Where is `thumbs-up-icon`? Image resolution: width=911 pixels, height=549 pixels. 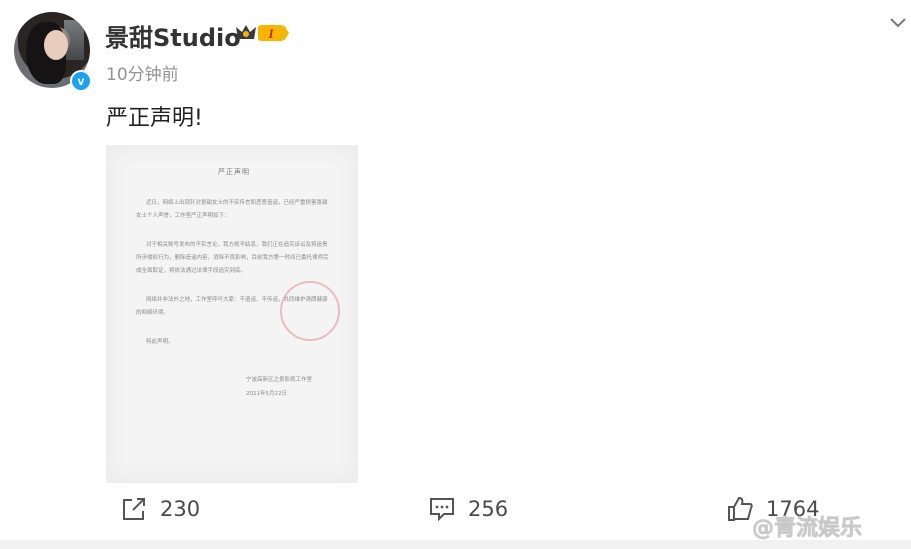
thumbs-up-icon is located at coordinates (740, 508).